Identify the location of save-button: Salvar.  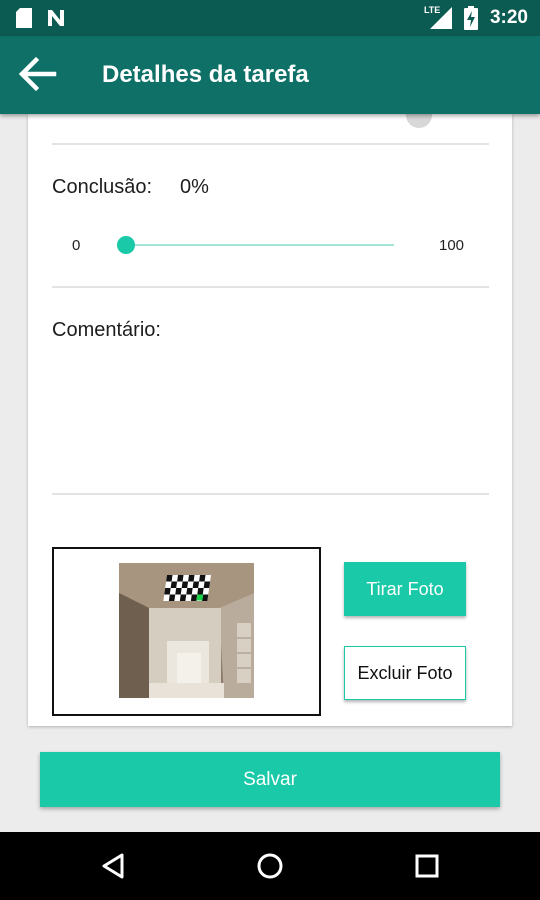
(270, 779).